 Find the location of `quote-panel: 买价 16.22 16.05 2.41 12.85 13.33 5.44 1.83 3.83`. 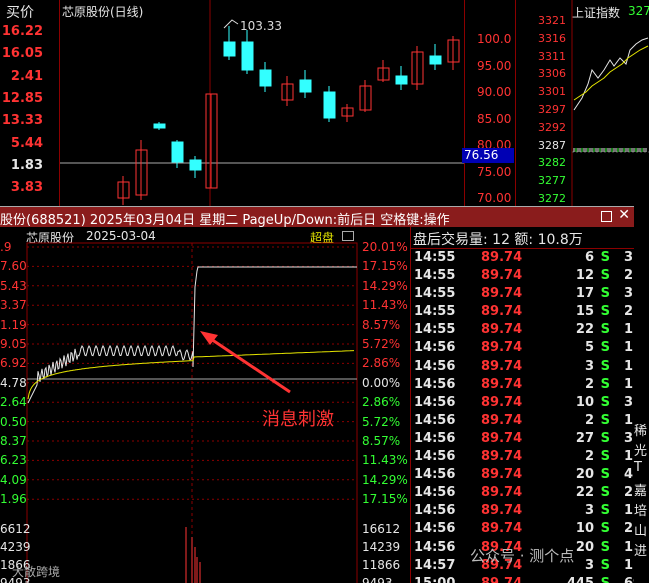

quote-panel: 买价 16.22 16.05 2.41 12.85 13.33 5.44 1.83 3.83 is located at coordinates (30, 103).